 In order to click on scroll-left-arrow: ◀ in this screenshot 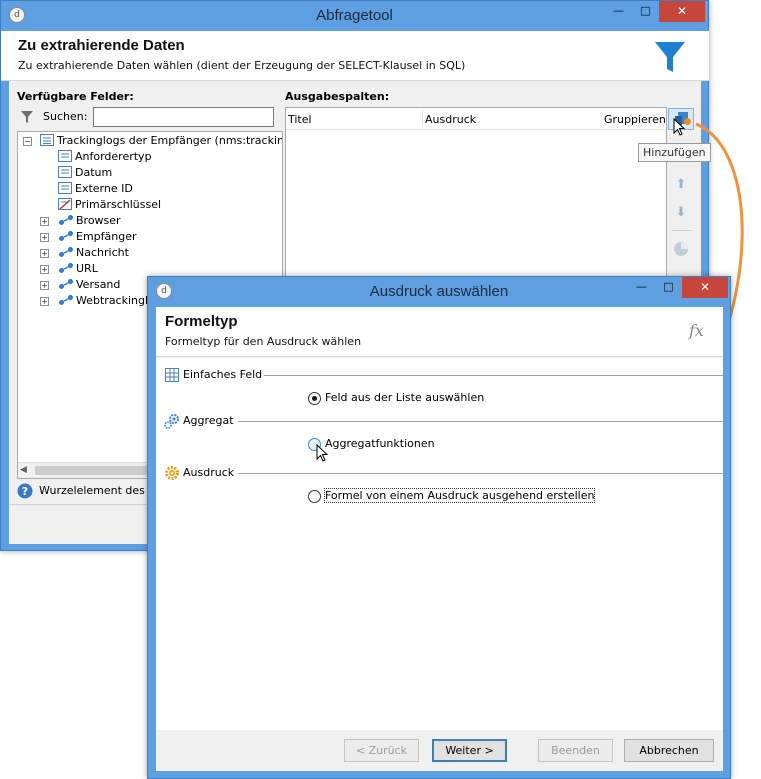, I will do `click(23, 470)`.